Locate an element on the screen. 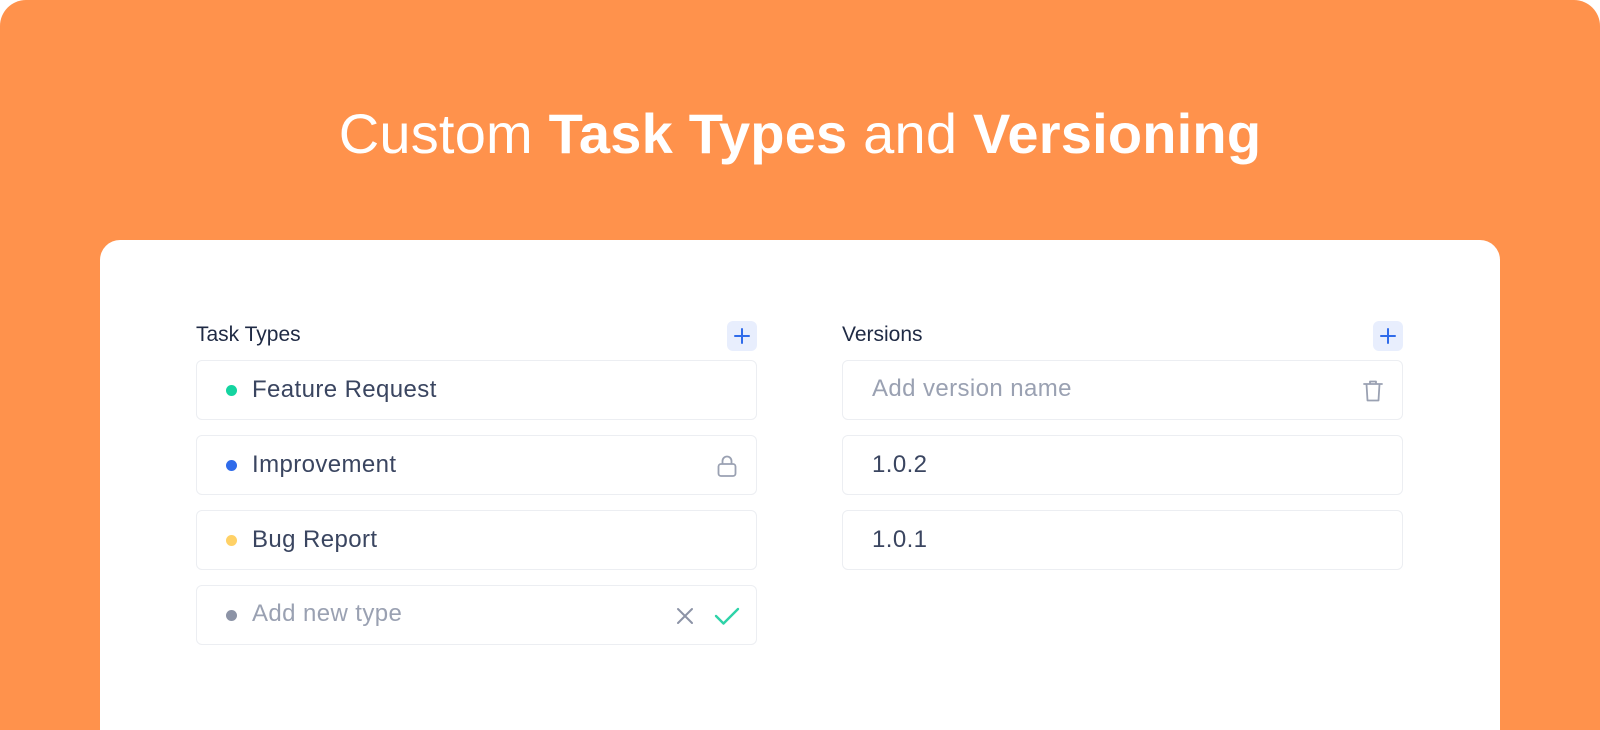 The width and height of the screenshot is (1600, 730). lock-icon is located at coordinates (727, 466).